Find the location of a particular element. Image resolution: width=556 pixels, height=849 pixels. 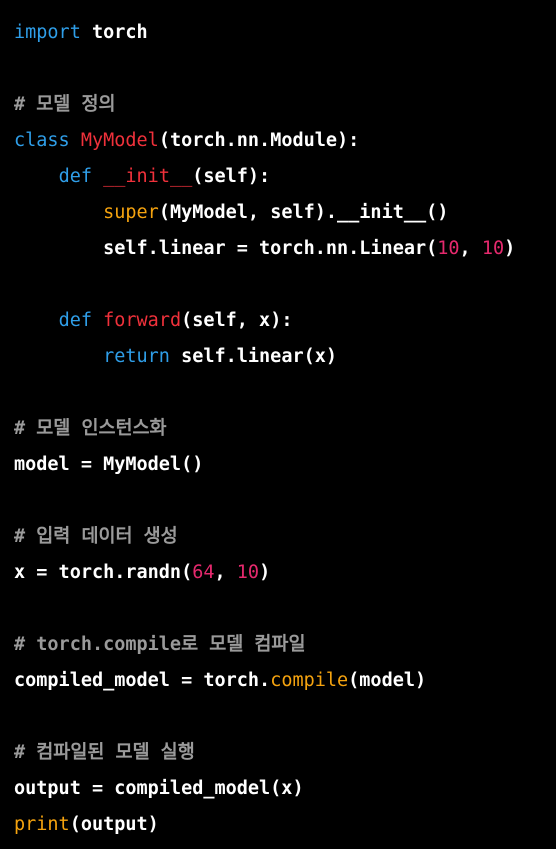

code-token-text: (output) is located at coordinates (114, 824).